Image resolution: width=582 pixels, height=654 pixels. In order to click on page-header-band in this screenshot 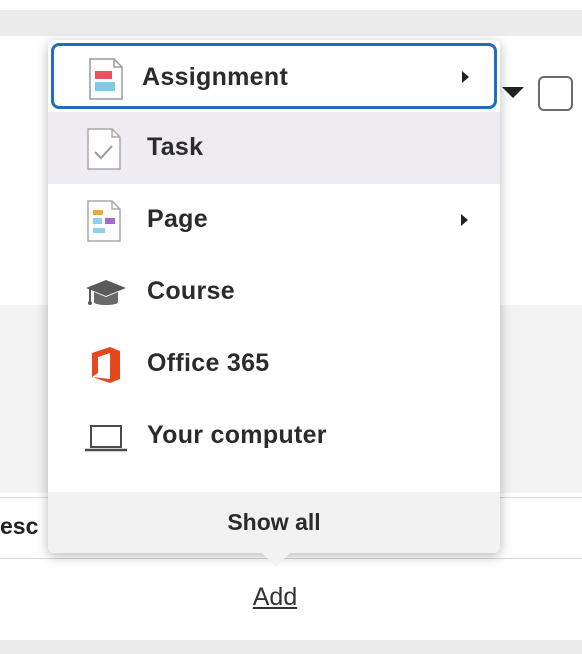, I will do `click(291, 23)`.